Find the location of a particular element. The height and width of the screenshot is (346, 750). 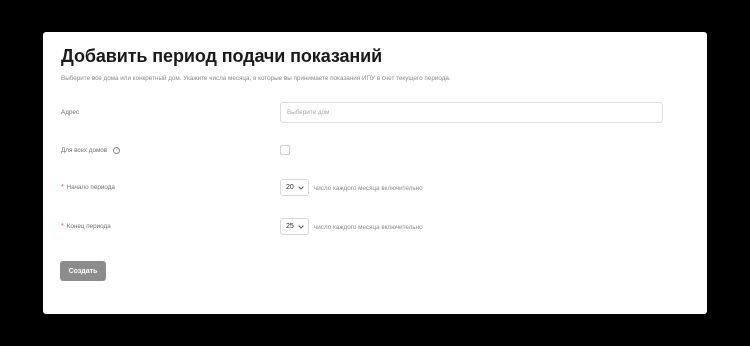

period-end-select: 25 is located at coordinates (294, 226).